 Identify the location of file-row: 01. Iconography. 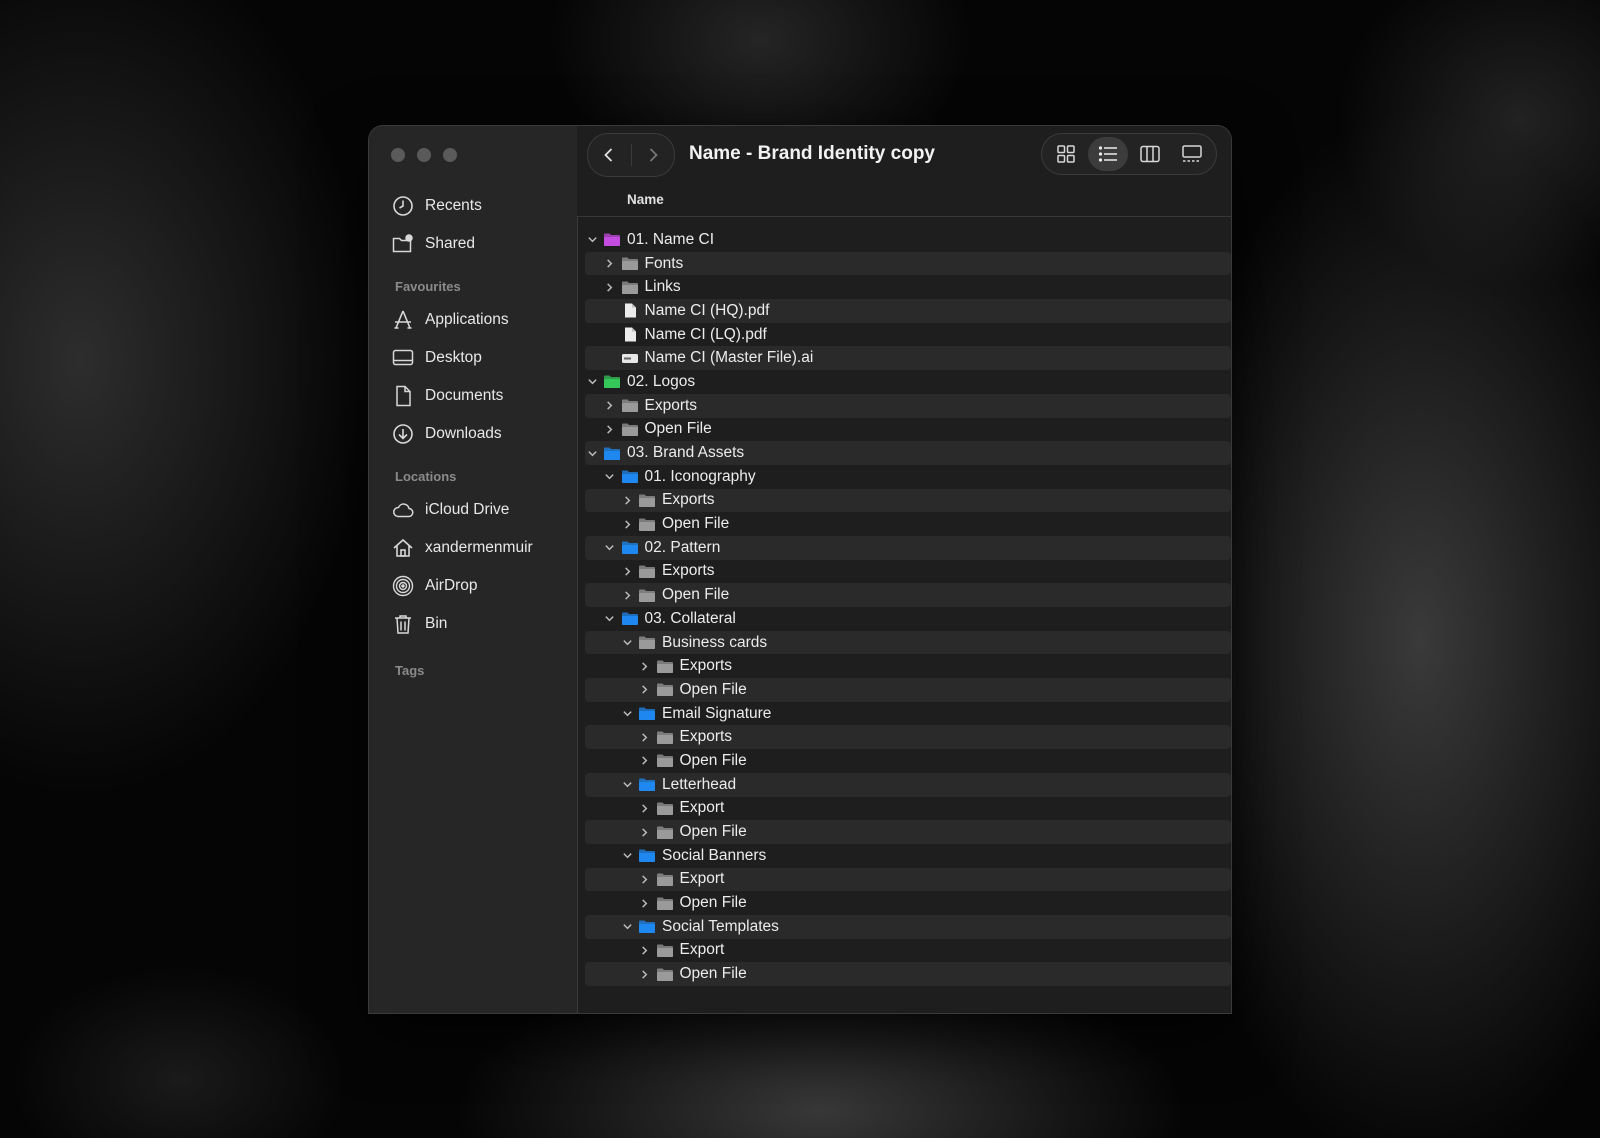
(908, 477).